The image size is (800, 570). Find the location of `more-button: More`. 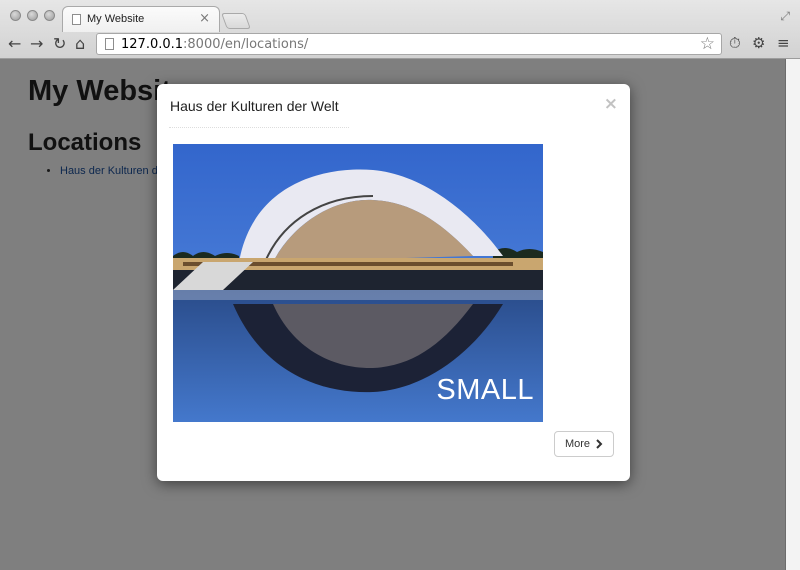

more-button: More is located at coordinates (584, 444).